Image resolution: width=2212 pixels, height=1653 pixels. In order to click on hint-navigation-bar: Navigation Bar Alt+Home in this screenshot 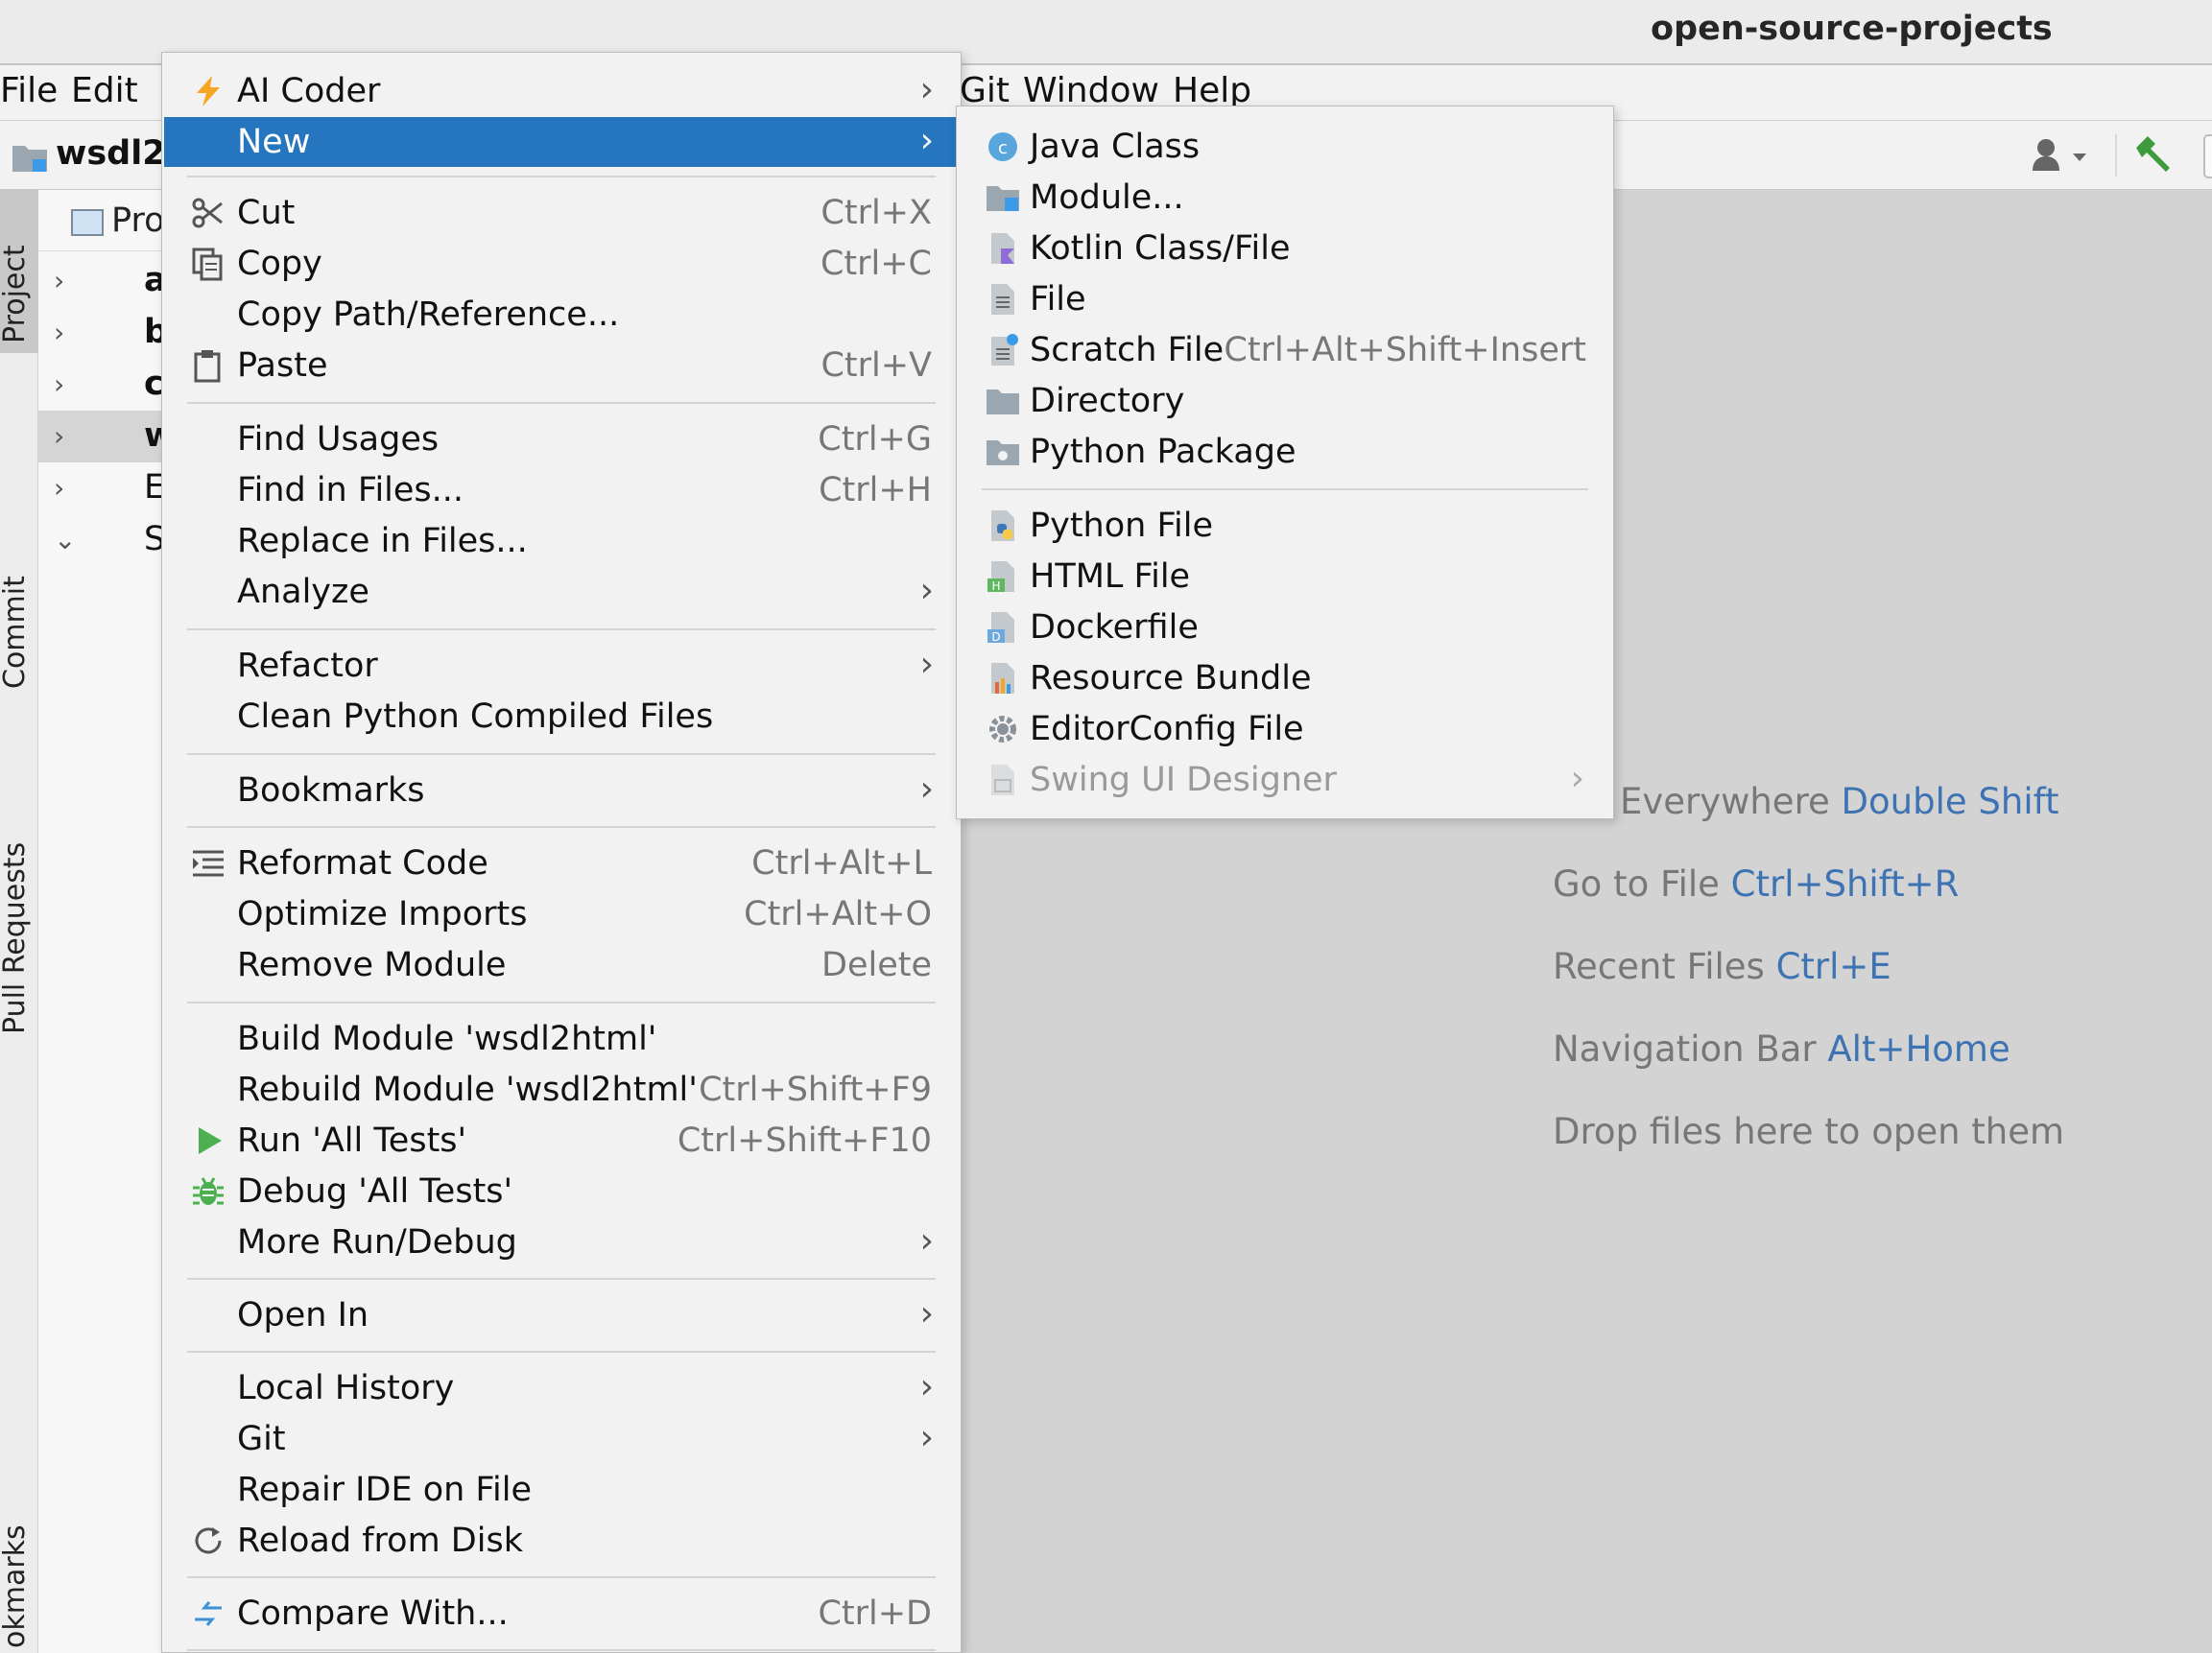, I will do `click(1781, 1049)`.